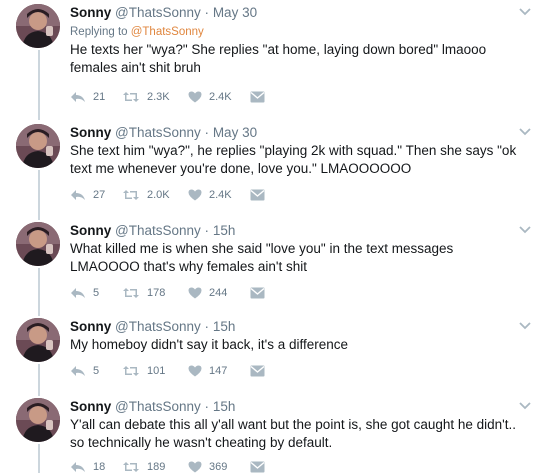  I want to click on retweet-button: 189, so click(143, 467).